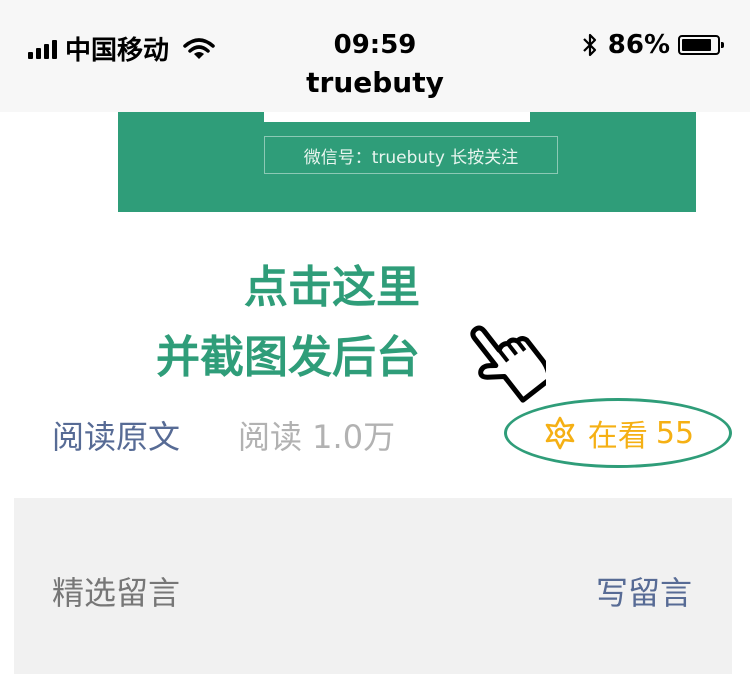  What do you see at coordinates (375, 82) in the screenshot?
I see `page-title: truebuty` at bounding box center [375, 82].